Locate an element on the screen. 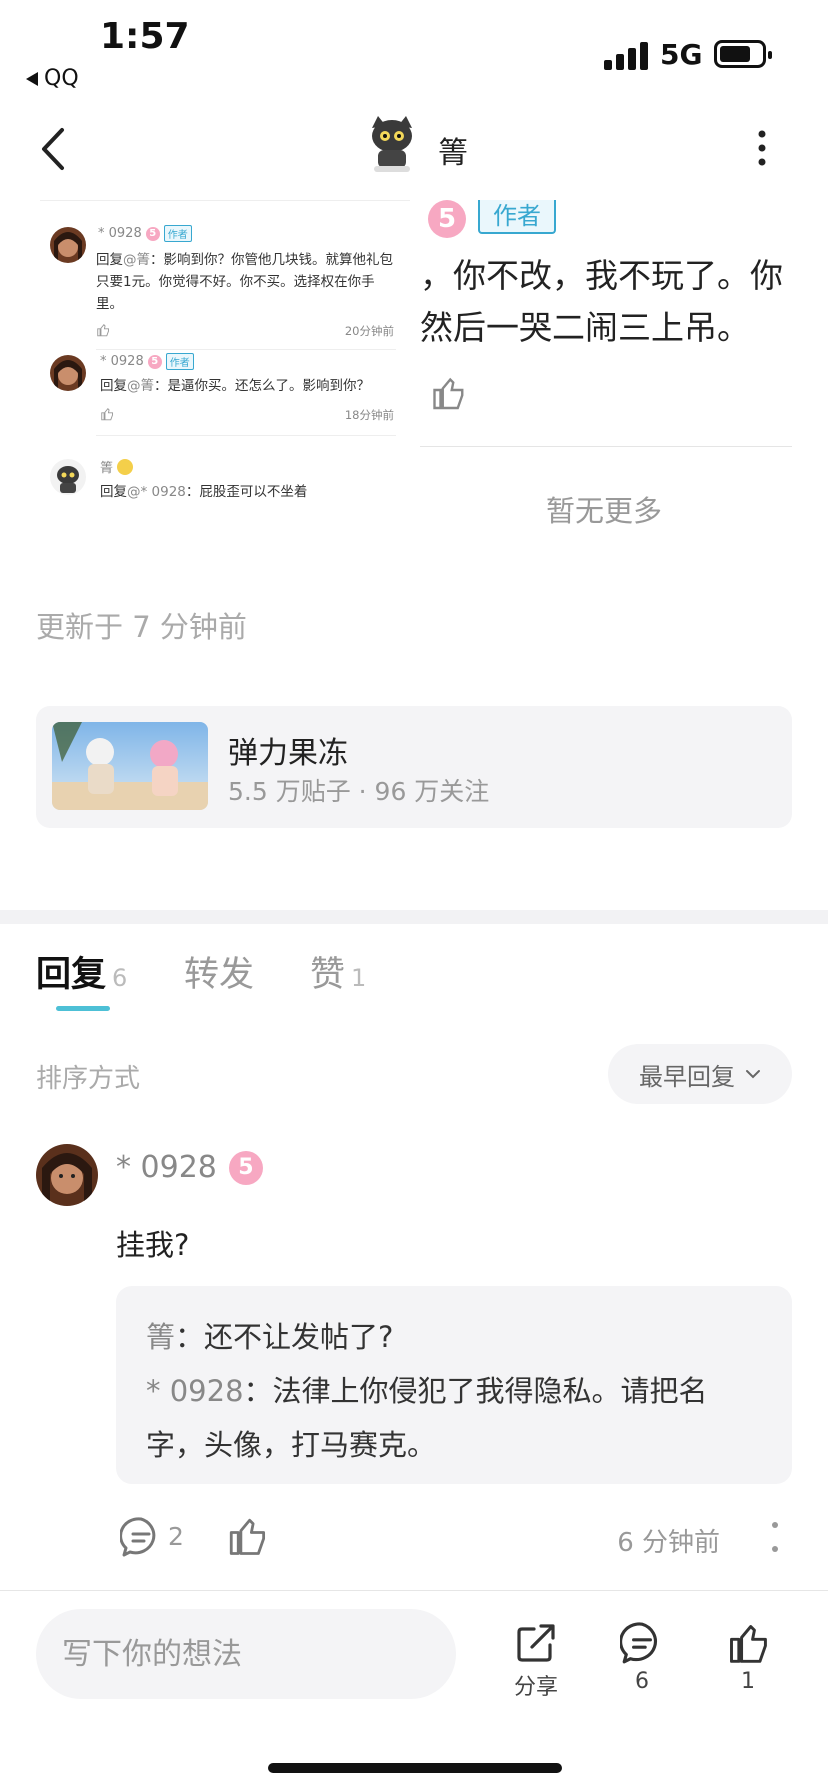 The height and width of the screenshot is (1792, 828). comment-input is located at coordinates (246, 1654).